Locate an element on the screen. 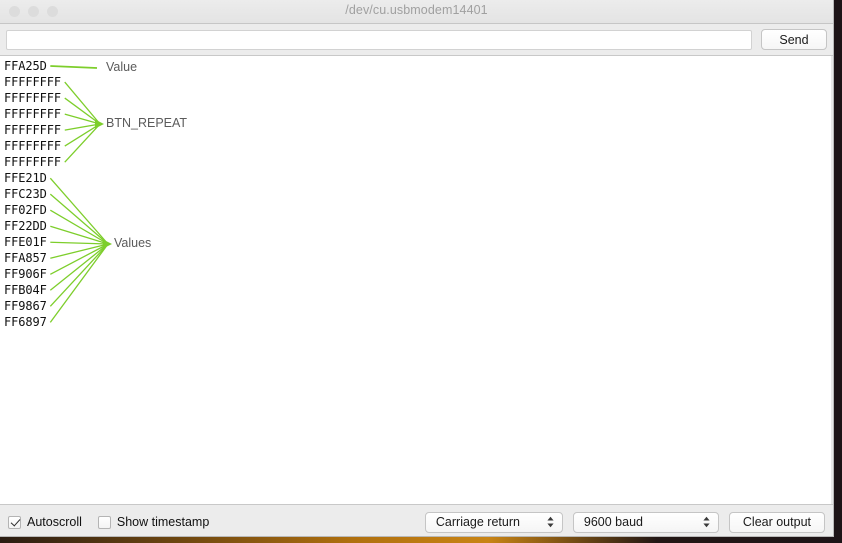  show-timestamp-checkbox-group: Show timestamp is located at coordinates (153, 522).